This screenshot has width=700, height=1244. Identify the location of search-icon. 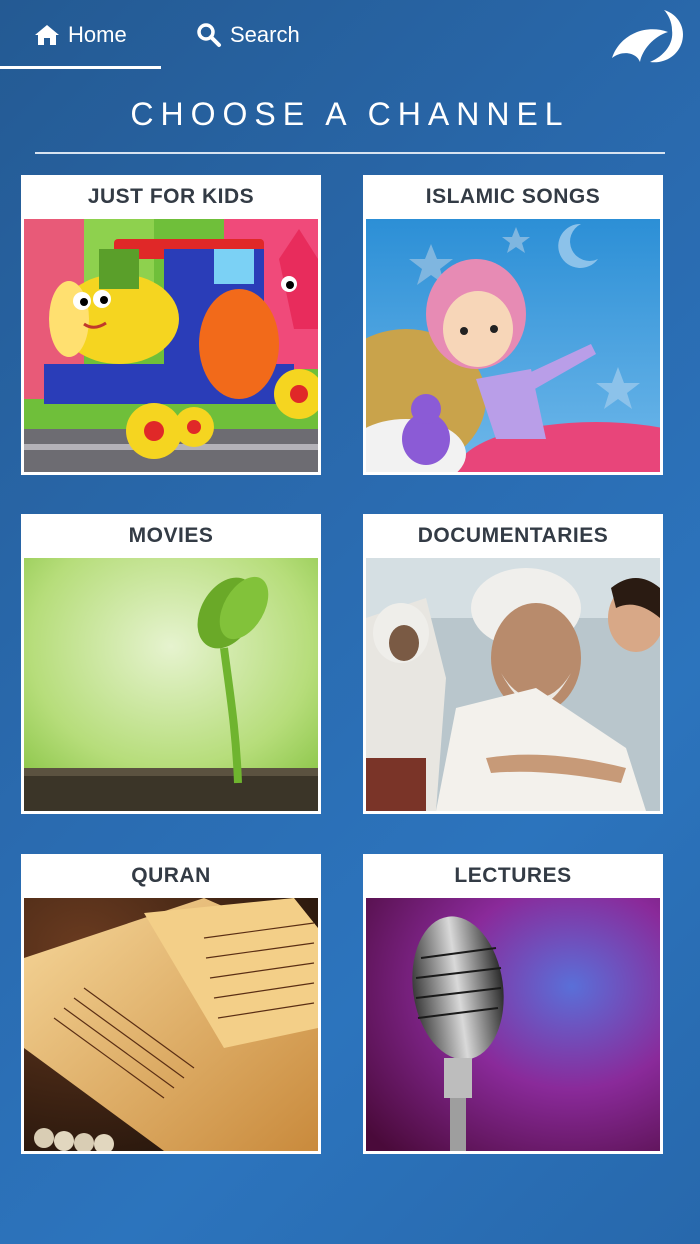
(209, 35).